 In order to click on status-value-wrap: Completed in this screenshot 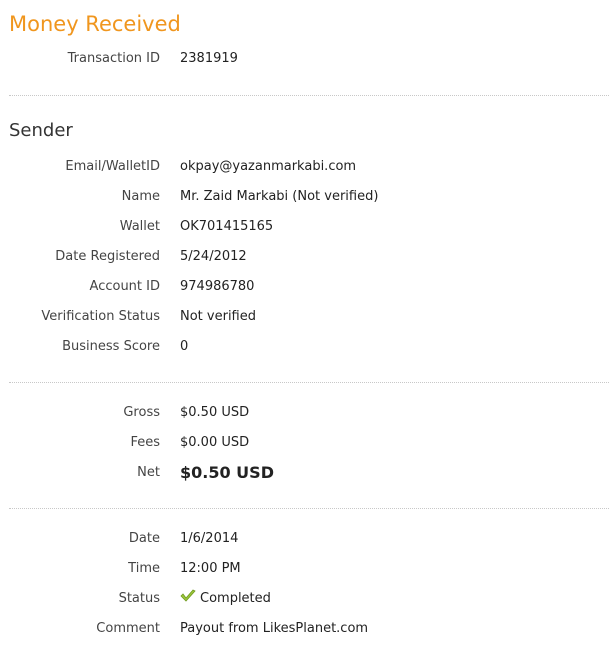, I will do `click(225, 599)`.